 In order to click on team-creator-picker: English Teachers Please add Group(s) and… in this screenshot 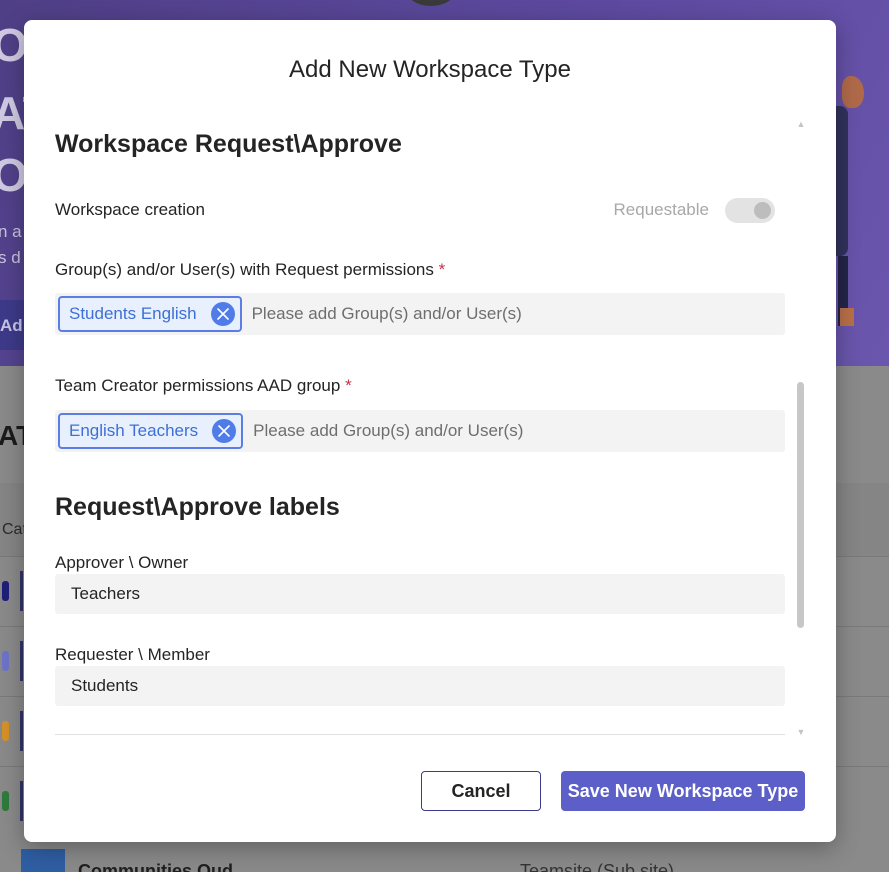, I will do `click(420, 431)`.